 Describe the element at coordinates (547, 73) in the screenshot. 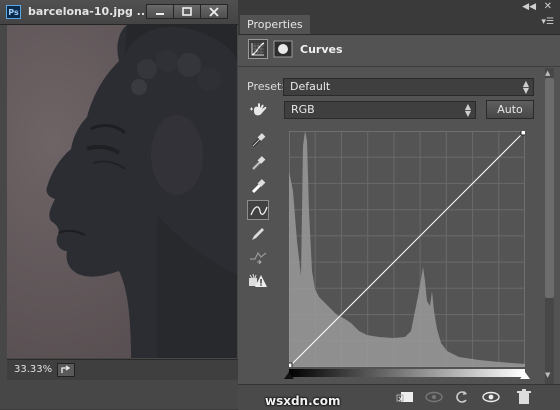

I see `scroll-up-arrow-icon: ▲` at that location.